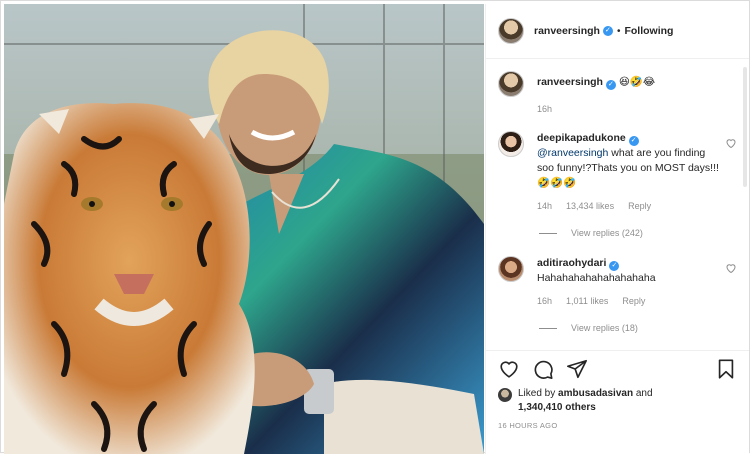  Describe the element at coordinates (604, 328) in the screenshot. I see `view-replies-label: View replies (18)` at that location.